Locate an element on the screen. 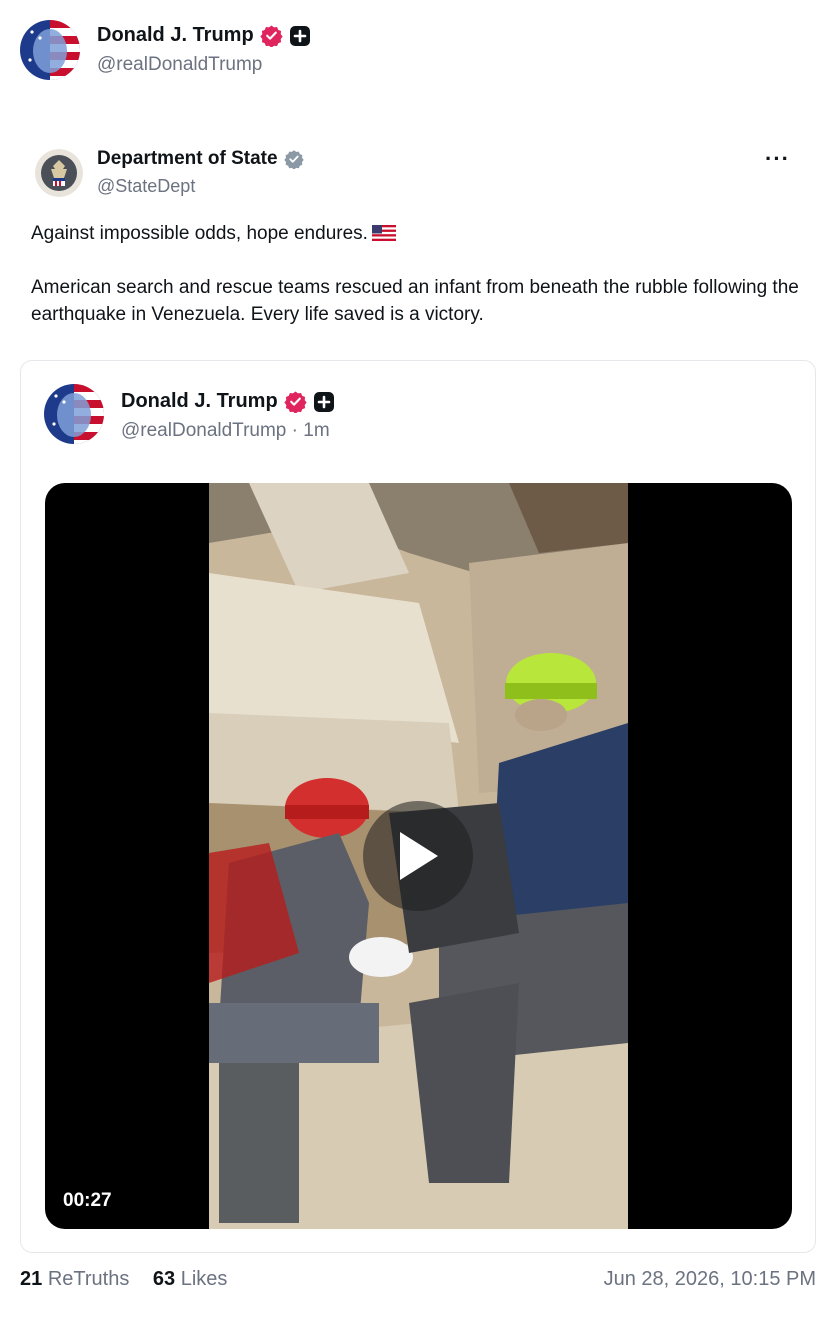  likes-count: 63 is located at coordinates (164, 1279).